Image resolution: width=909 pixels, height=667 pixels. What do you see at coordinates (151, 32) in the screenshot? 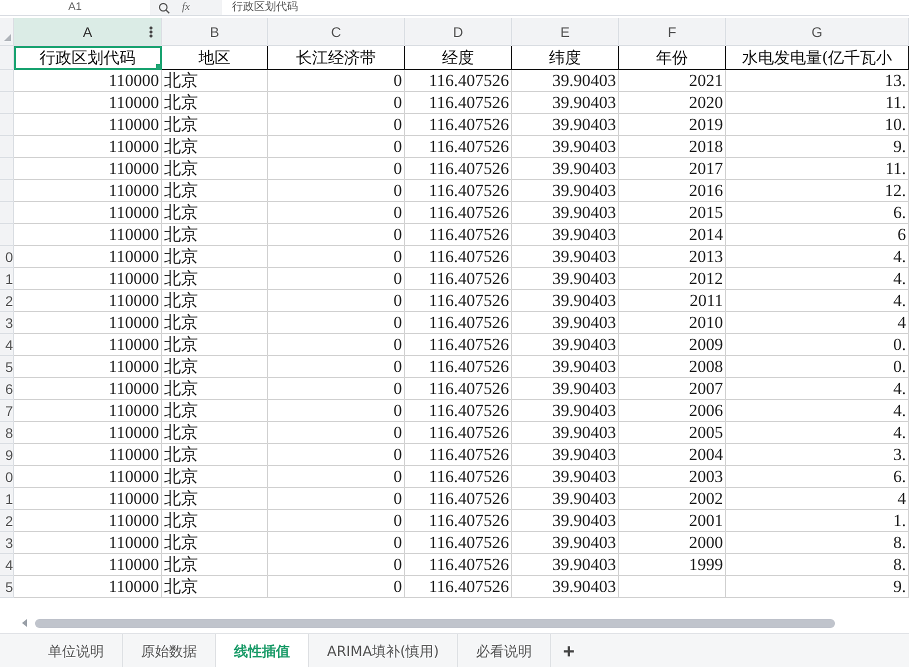
I see `more-icon` at bounding box center [151, 32].